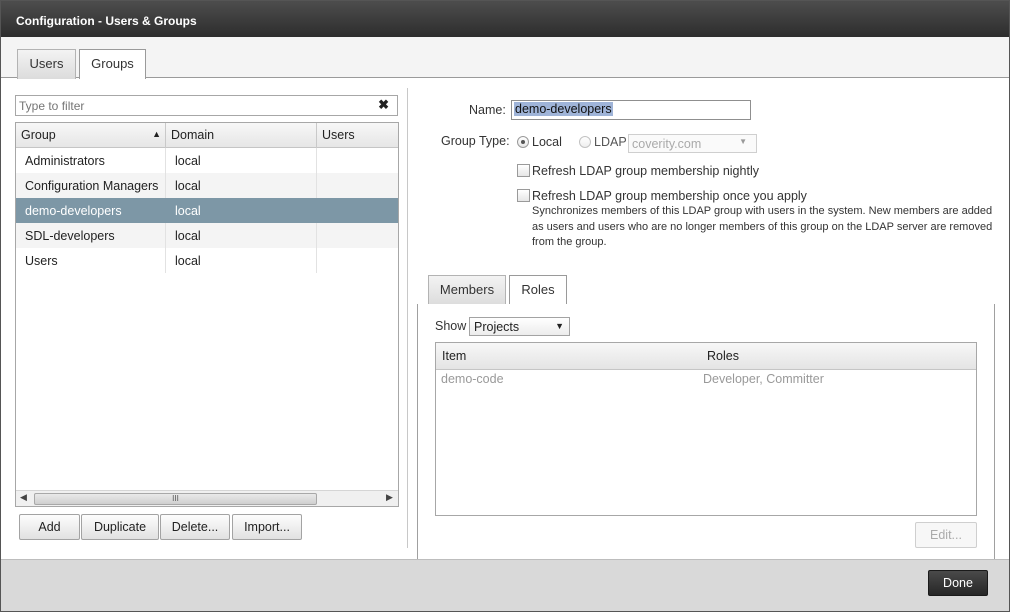 This screenshot has height=612, width=1010. Describe the element at coordinates (631, 110) in the screenshot. I see `name-field: demo-developers` at that location.